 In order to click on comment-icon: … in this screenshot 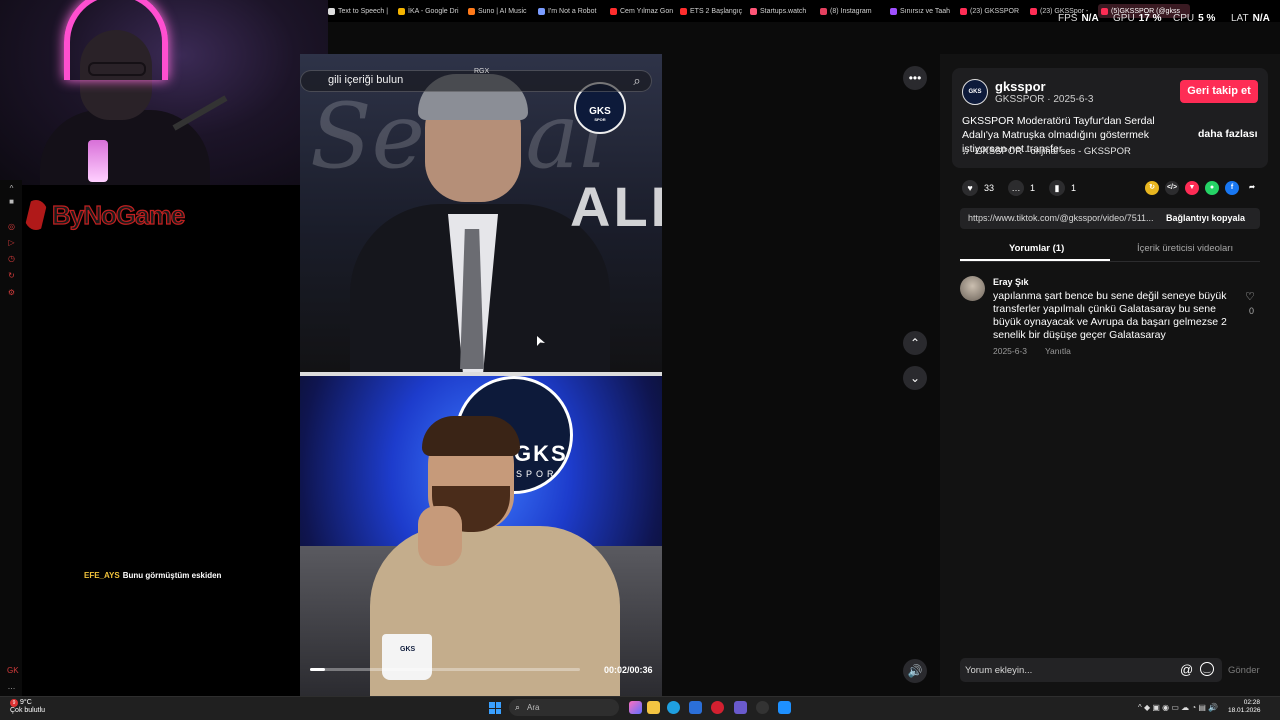, I will do `click(1016, 188)`.